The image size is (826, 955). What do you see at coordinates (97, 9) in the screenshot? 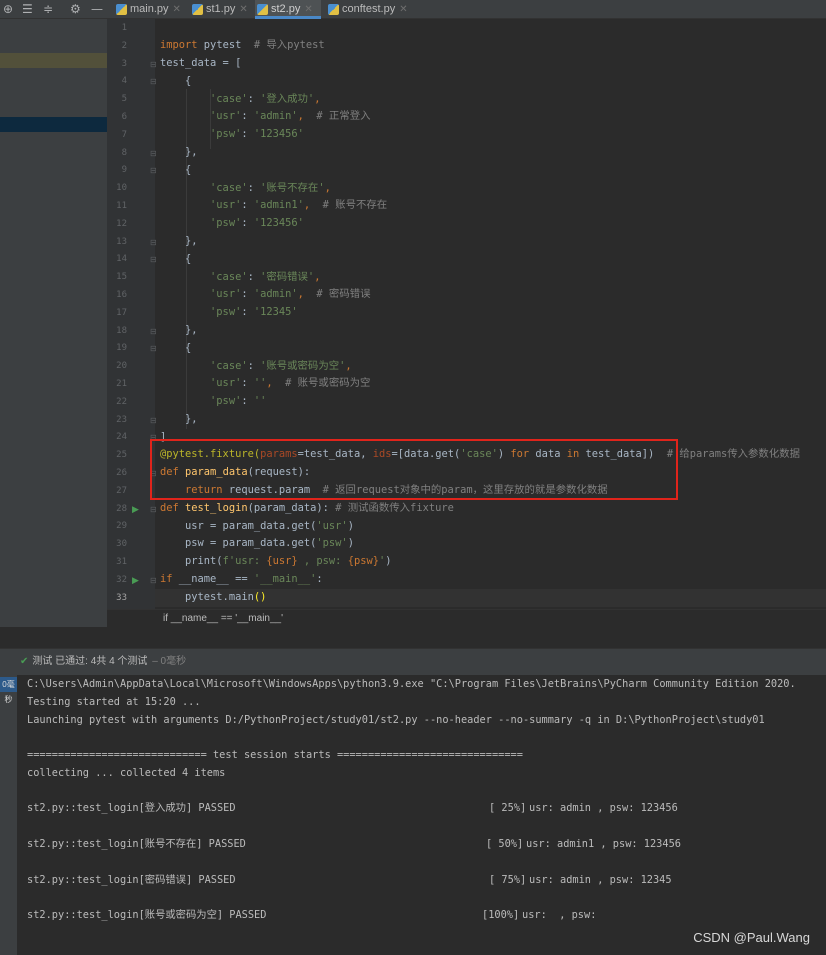
I see `hide-icon: —` at bounding box center [97, 9].